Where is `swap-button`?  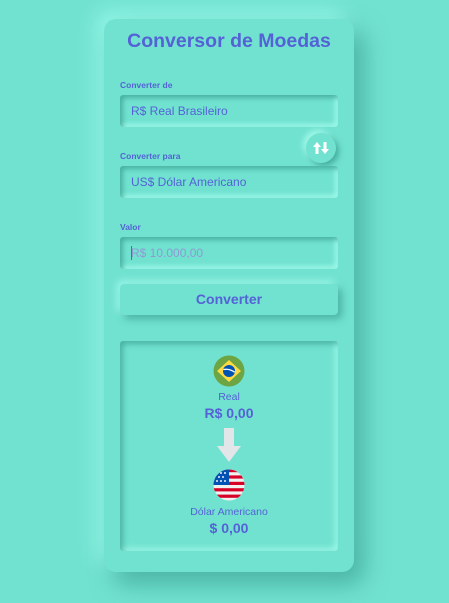 swap-button is located at coordinates (321, 148).